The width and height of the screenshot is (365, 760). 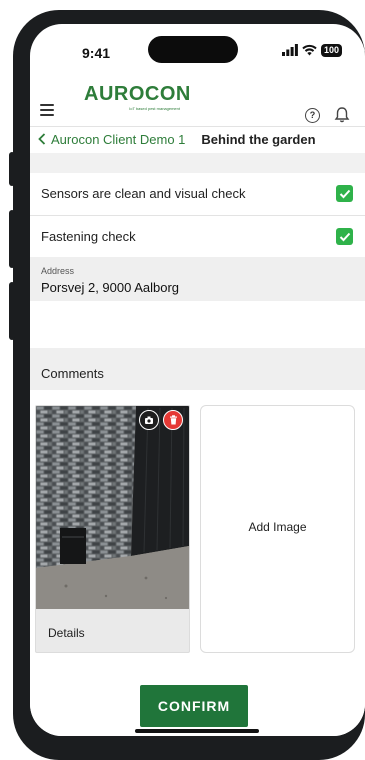 I want to click on battery-icon: 100, so click(x=332, y=50).